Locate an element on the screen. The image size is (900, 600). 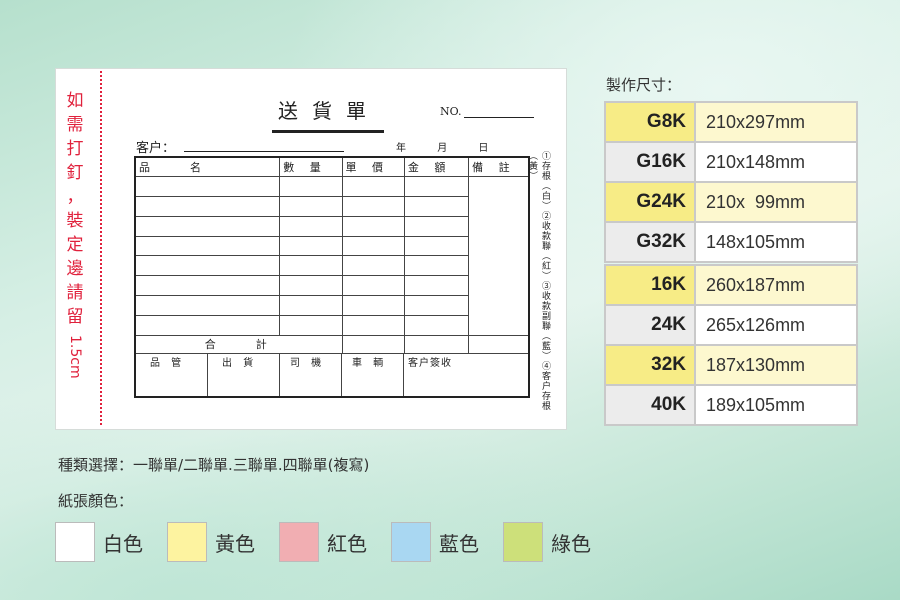
size-code: 16K is located at coordinates (650, 285).